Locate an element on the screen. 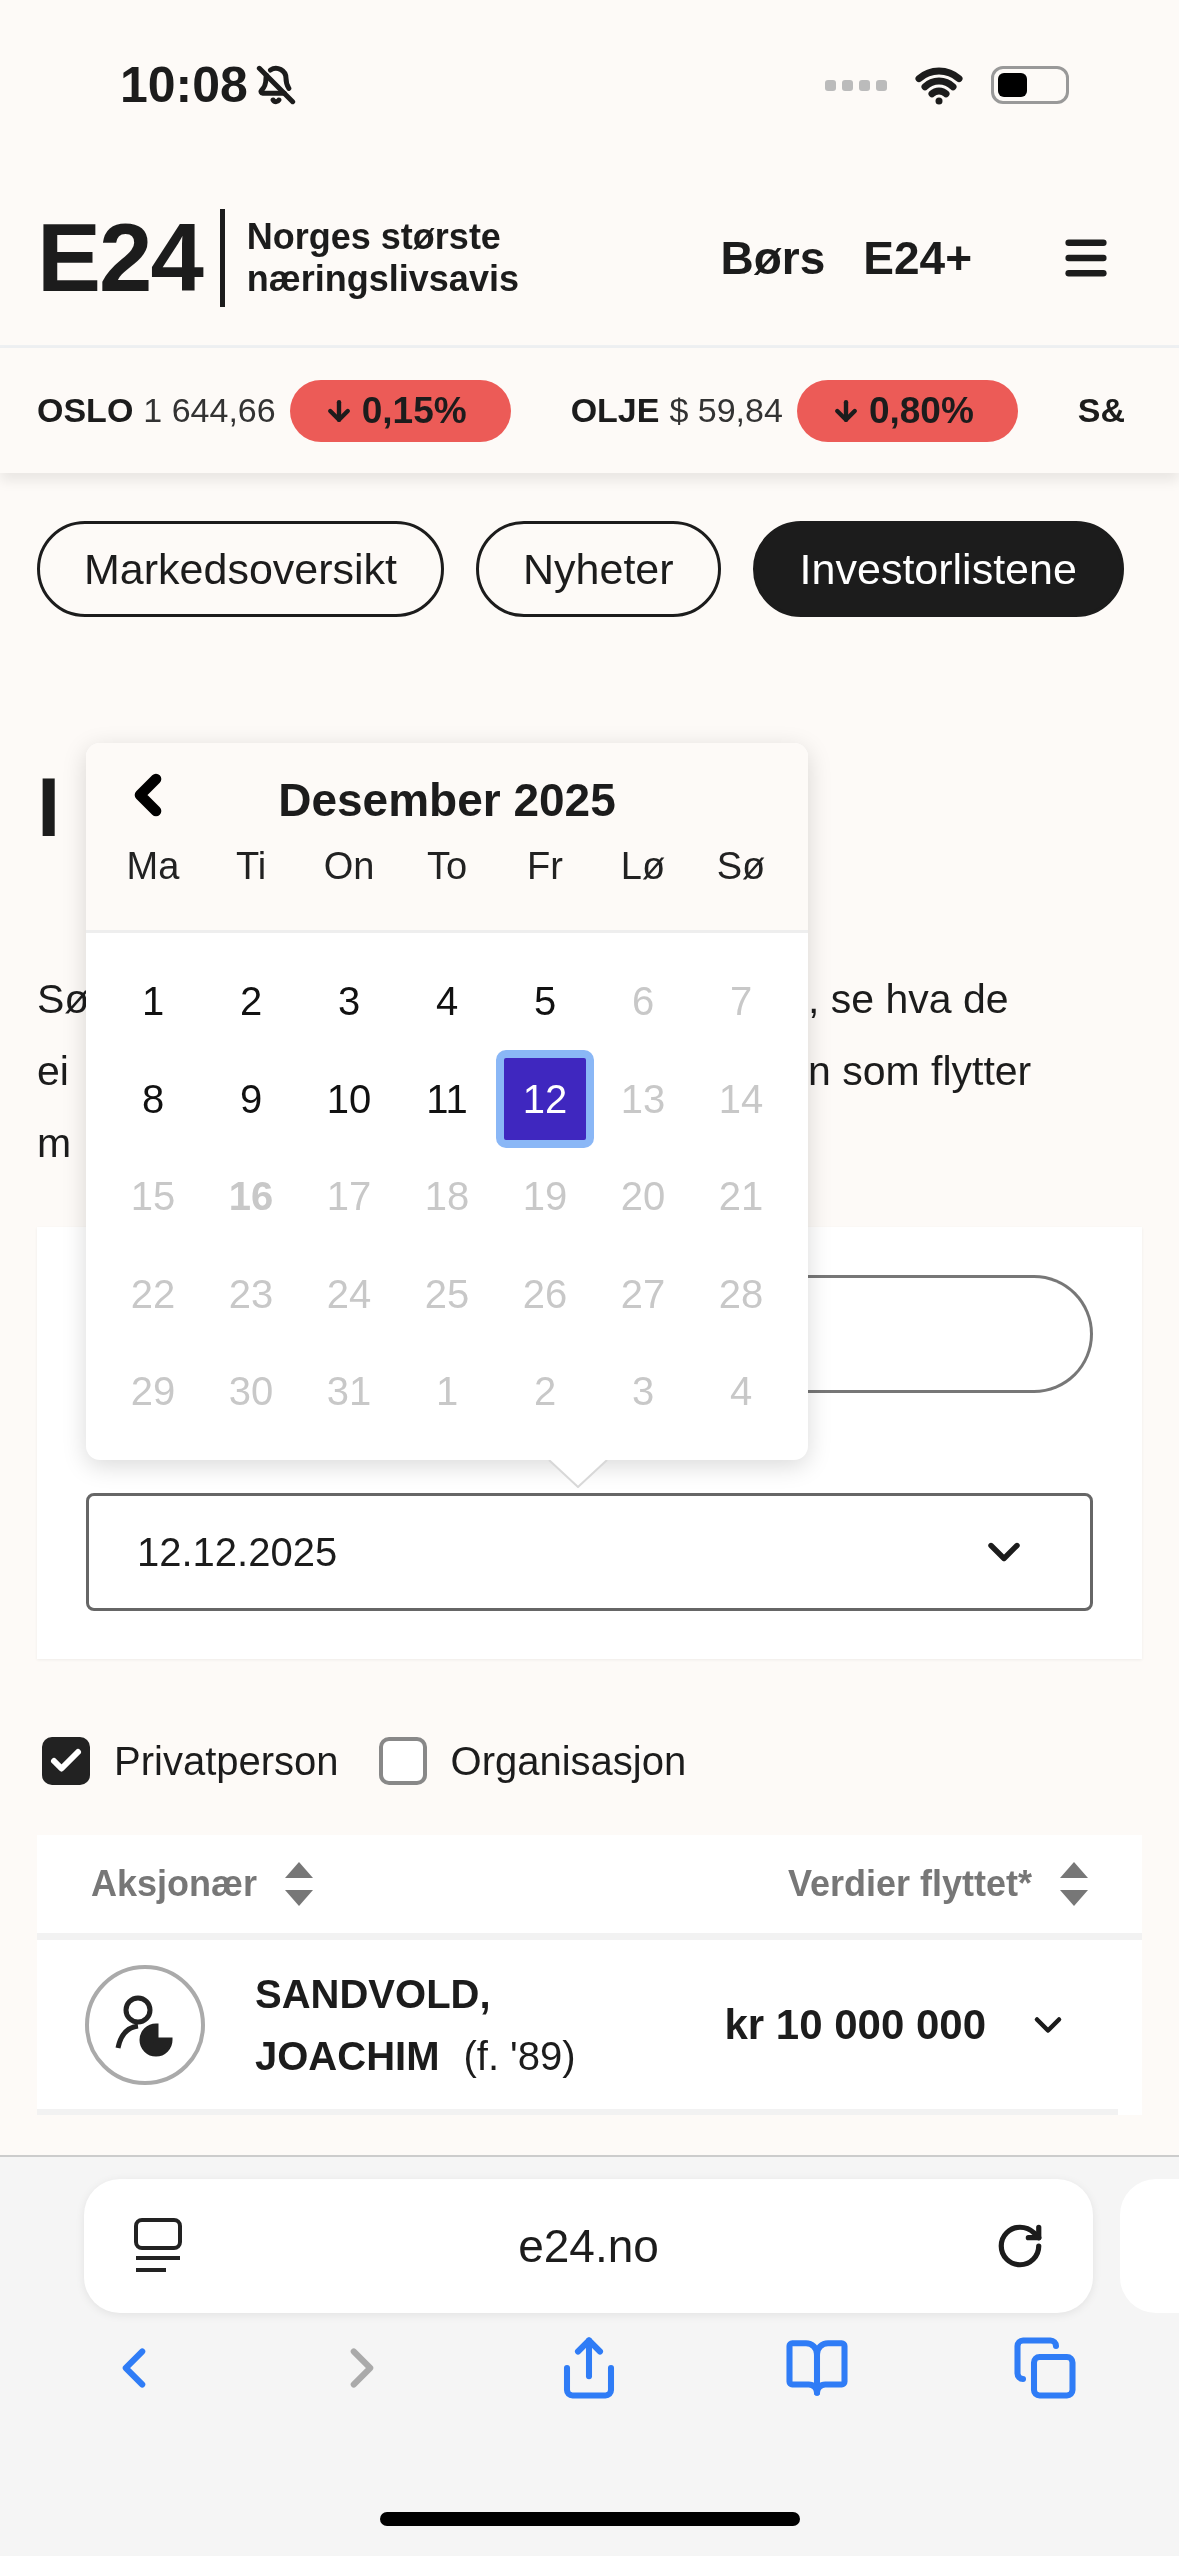 The width and height of the screenshot is (1179, 2556). nav-link: E24+ is located at coordinates (917, 257).